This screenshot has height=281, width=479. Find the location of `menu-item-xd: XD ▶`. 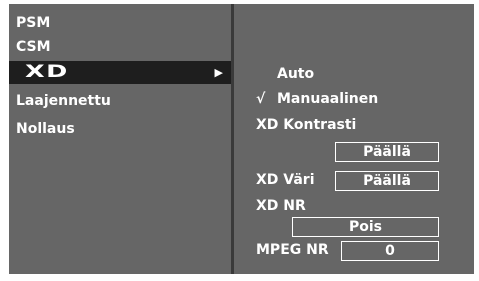

menu-item-xd: XD ▶ is located at coordinates (120, 72).